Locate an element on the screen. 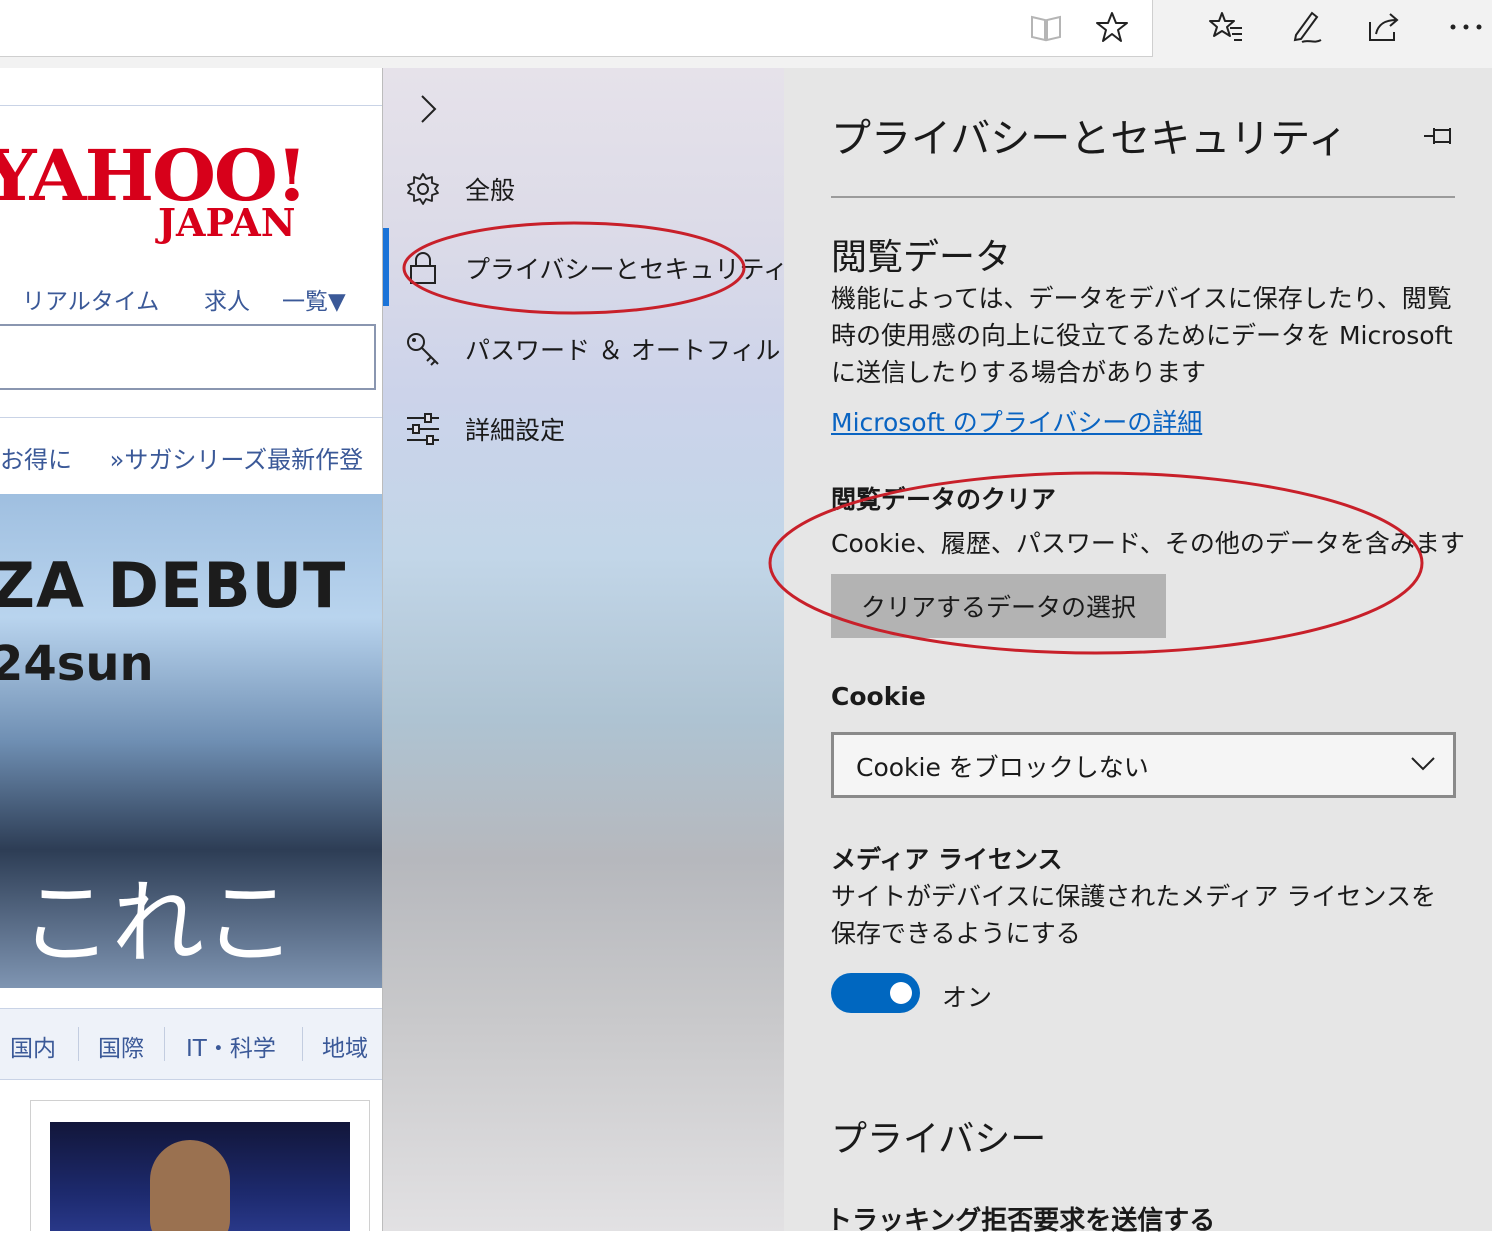 This screenshot has height=1237, width=1492. media-license-heading: メディア ライセンス is located at coordinates (947, 859).